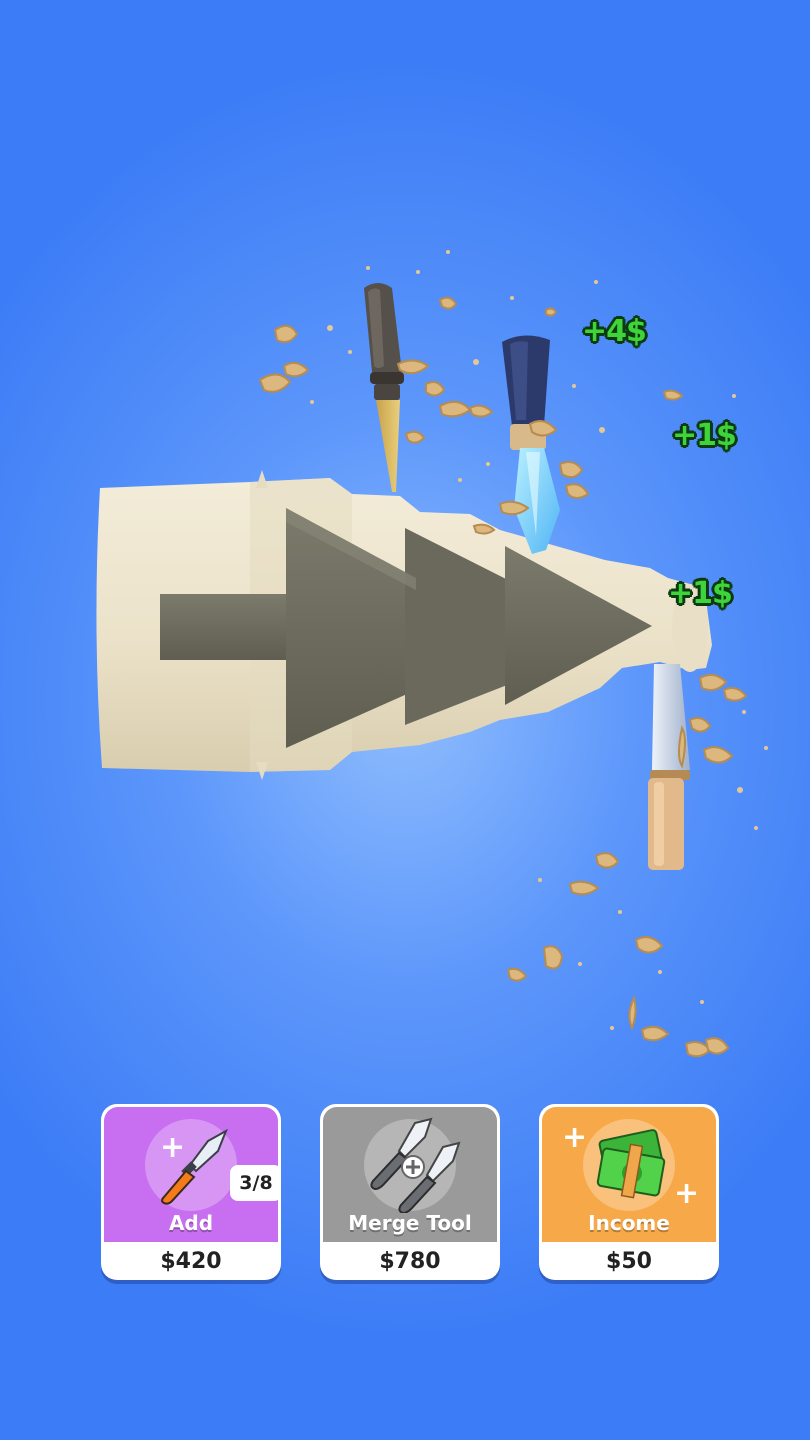 The width and height of the screenshot is (810, 1440). Describe the element at coordinates (194, 1166) in the screenshot. I see `chisel-icon` at that location.